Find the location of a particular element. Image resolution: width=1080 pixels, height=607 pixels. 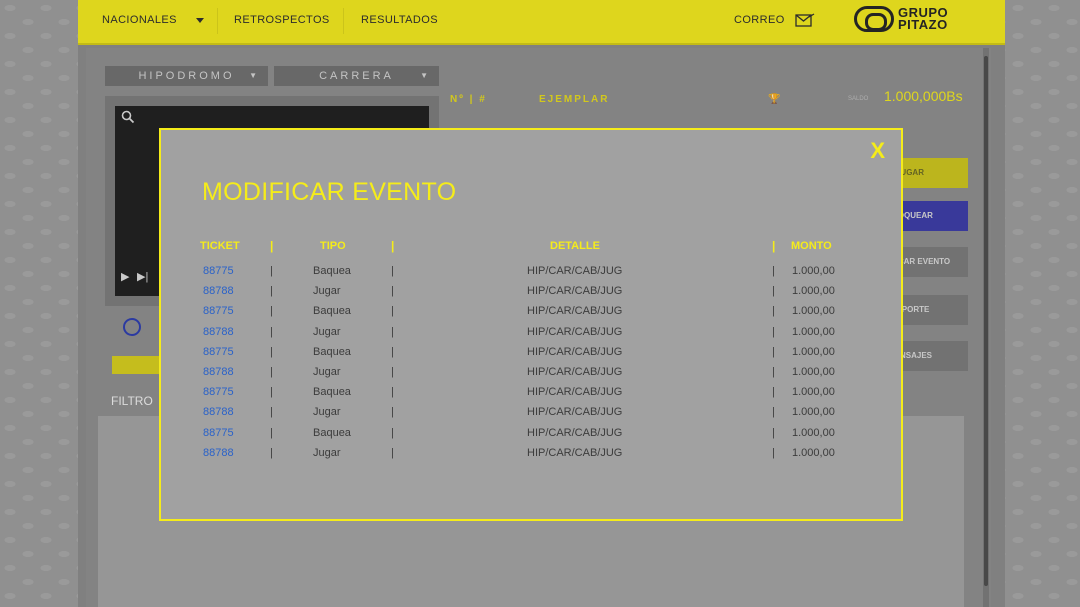

header-detalle: DETALLE is located at coordinates (575, 246).